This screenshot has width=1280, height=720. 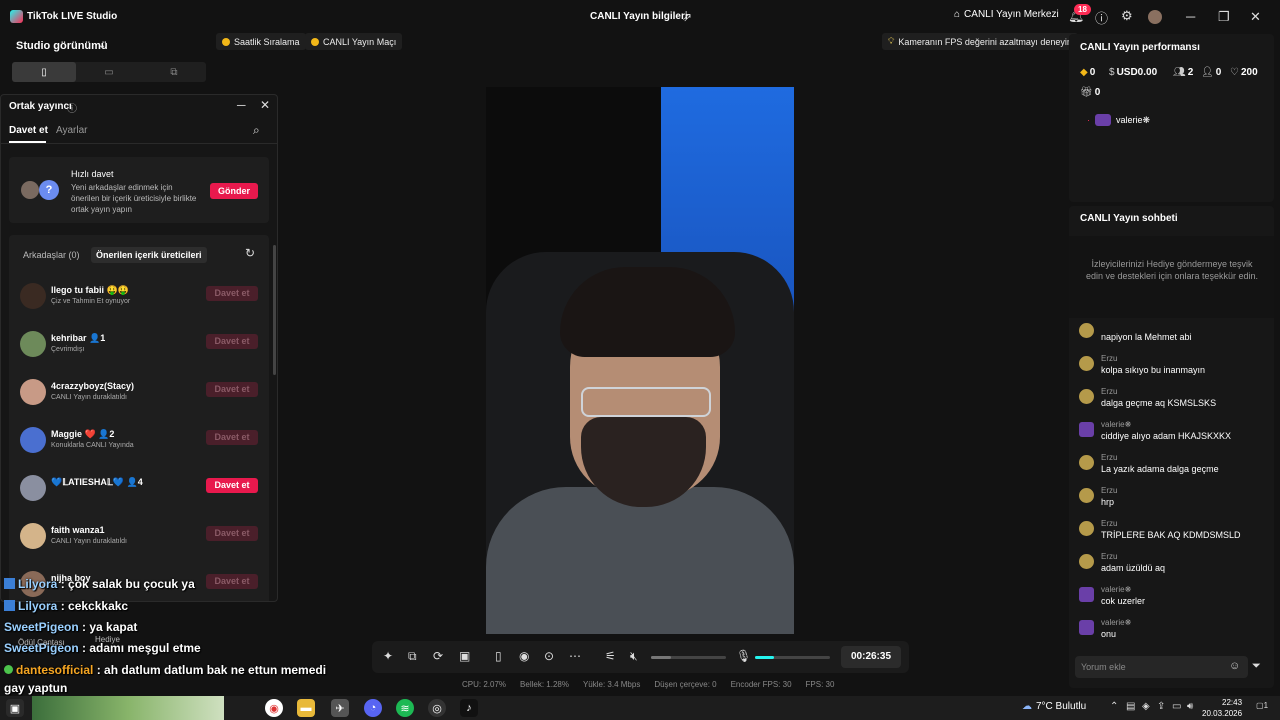 What do you see at coordinates (610, 656) in the screenshot?
I see `mixer-icon: ⚟` at bounding box center [610, 656].